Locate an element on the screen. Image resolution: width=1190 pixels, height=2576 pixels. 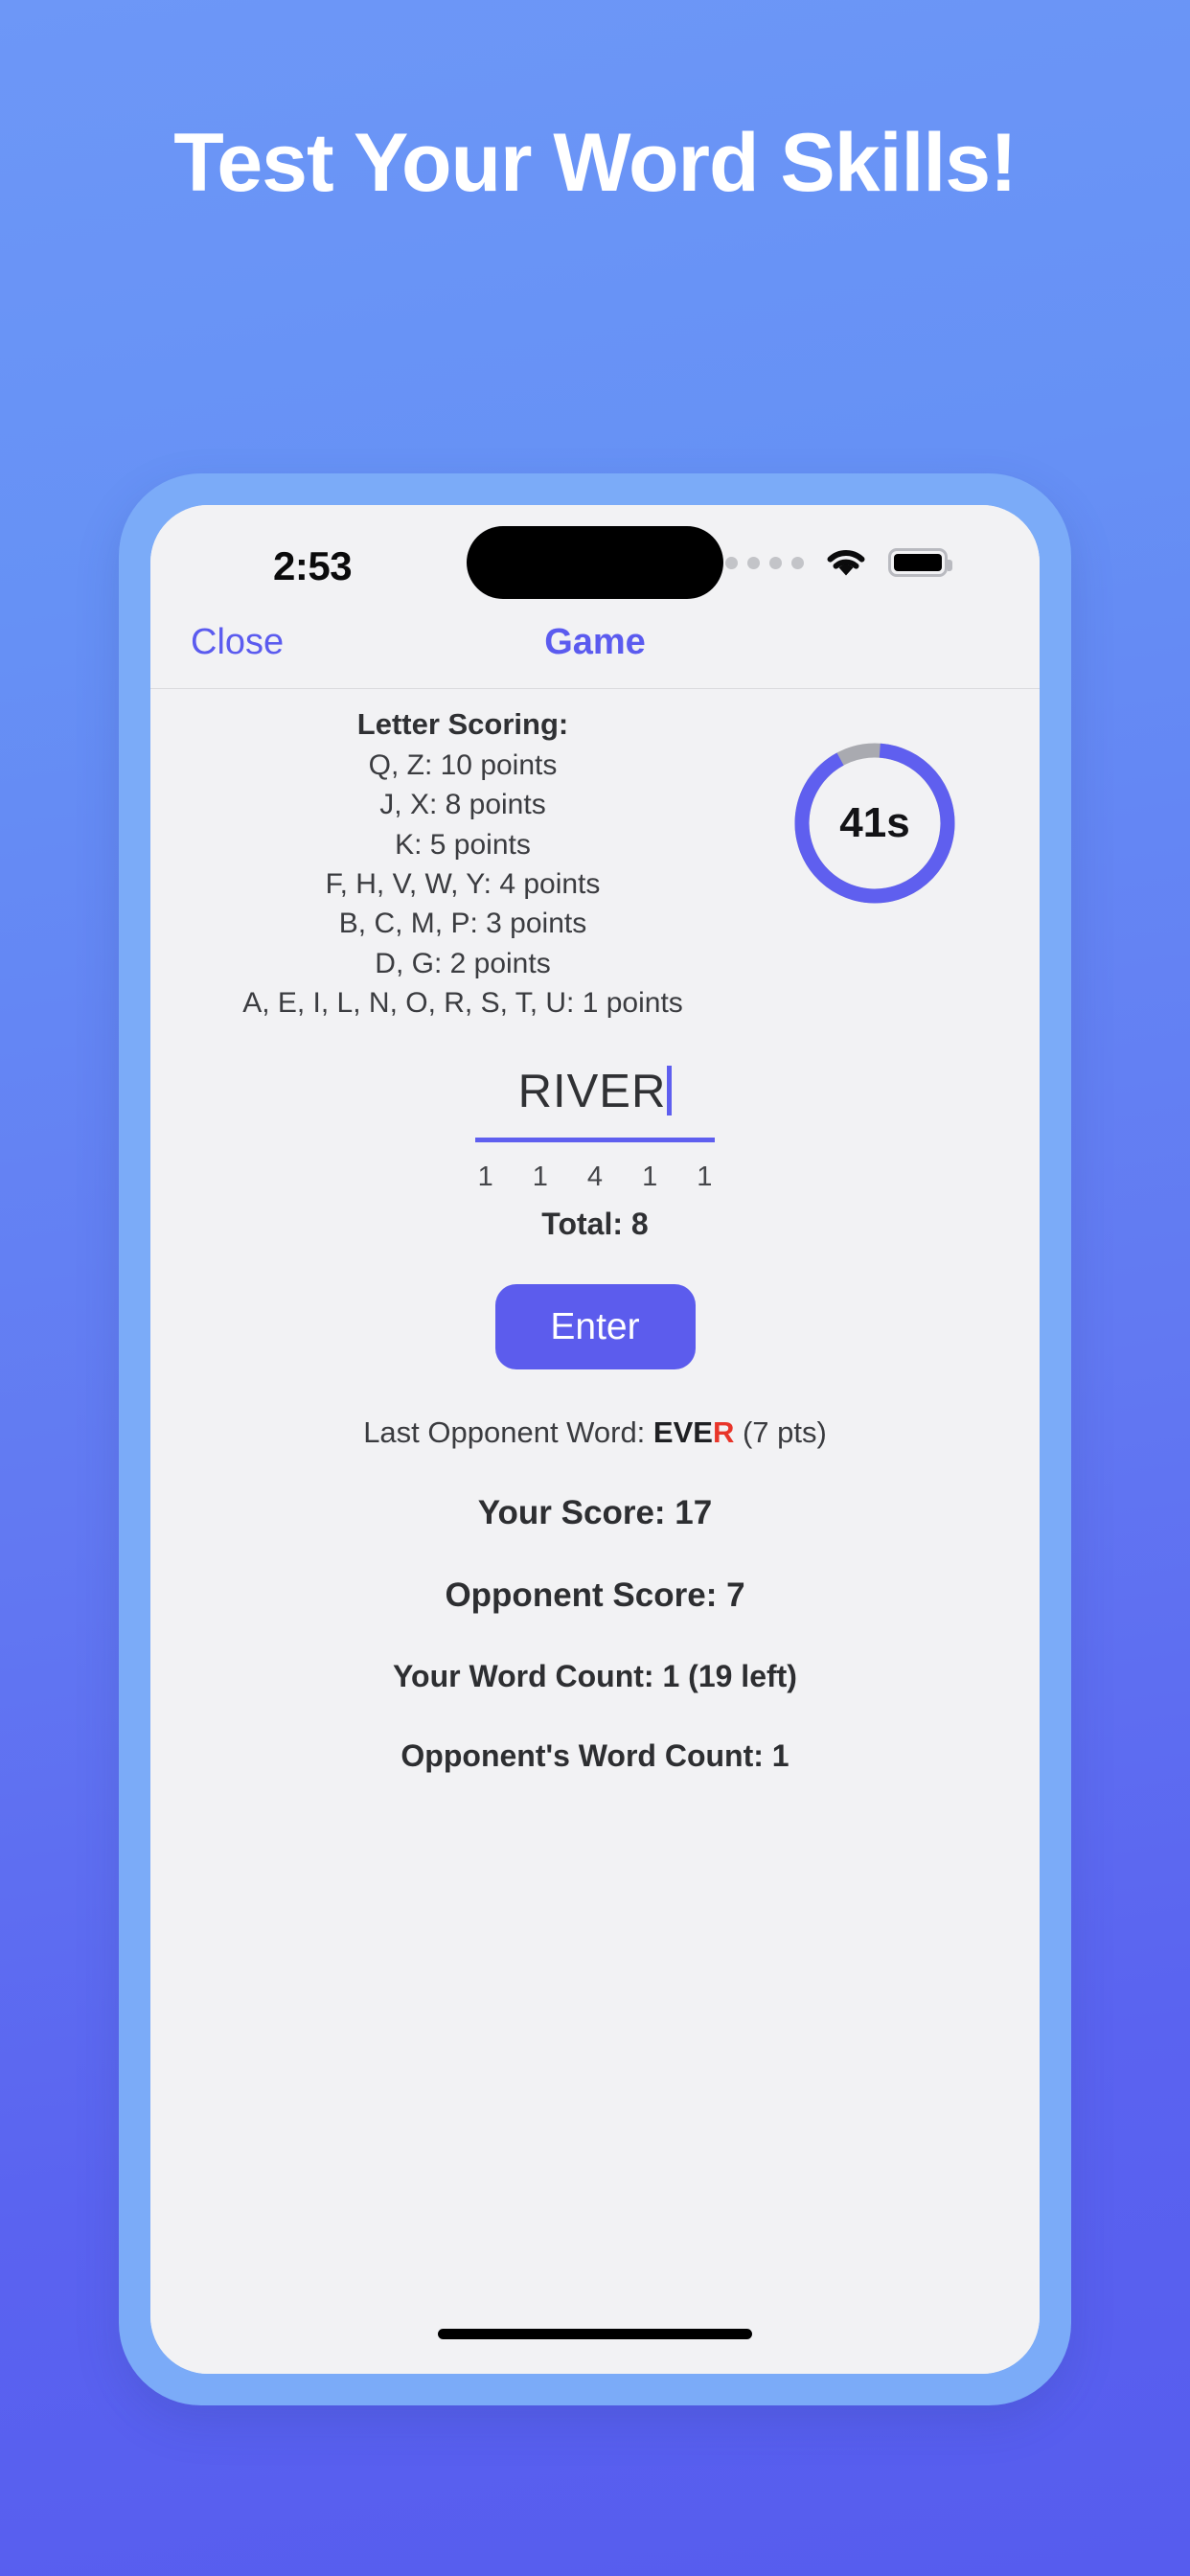
home-indicator is located at coordinates (595, 2334).